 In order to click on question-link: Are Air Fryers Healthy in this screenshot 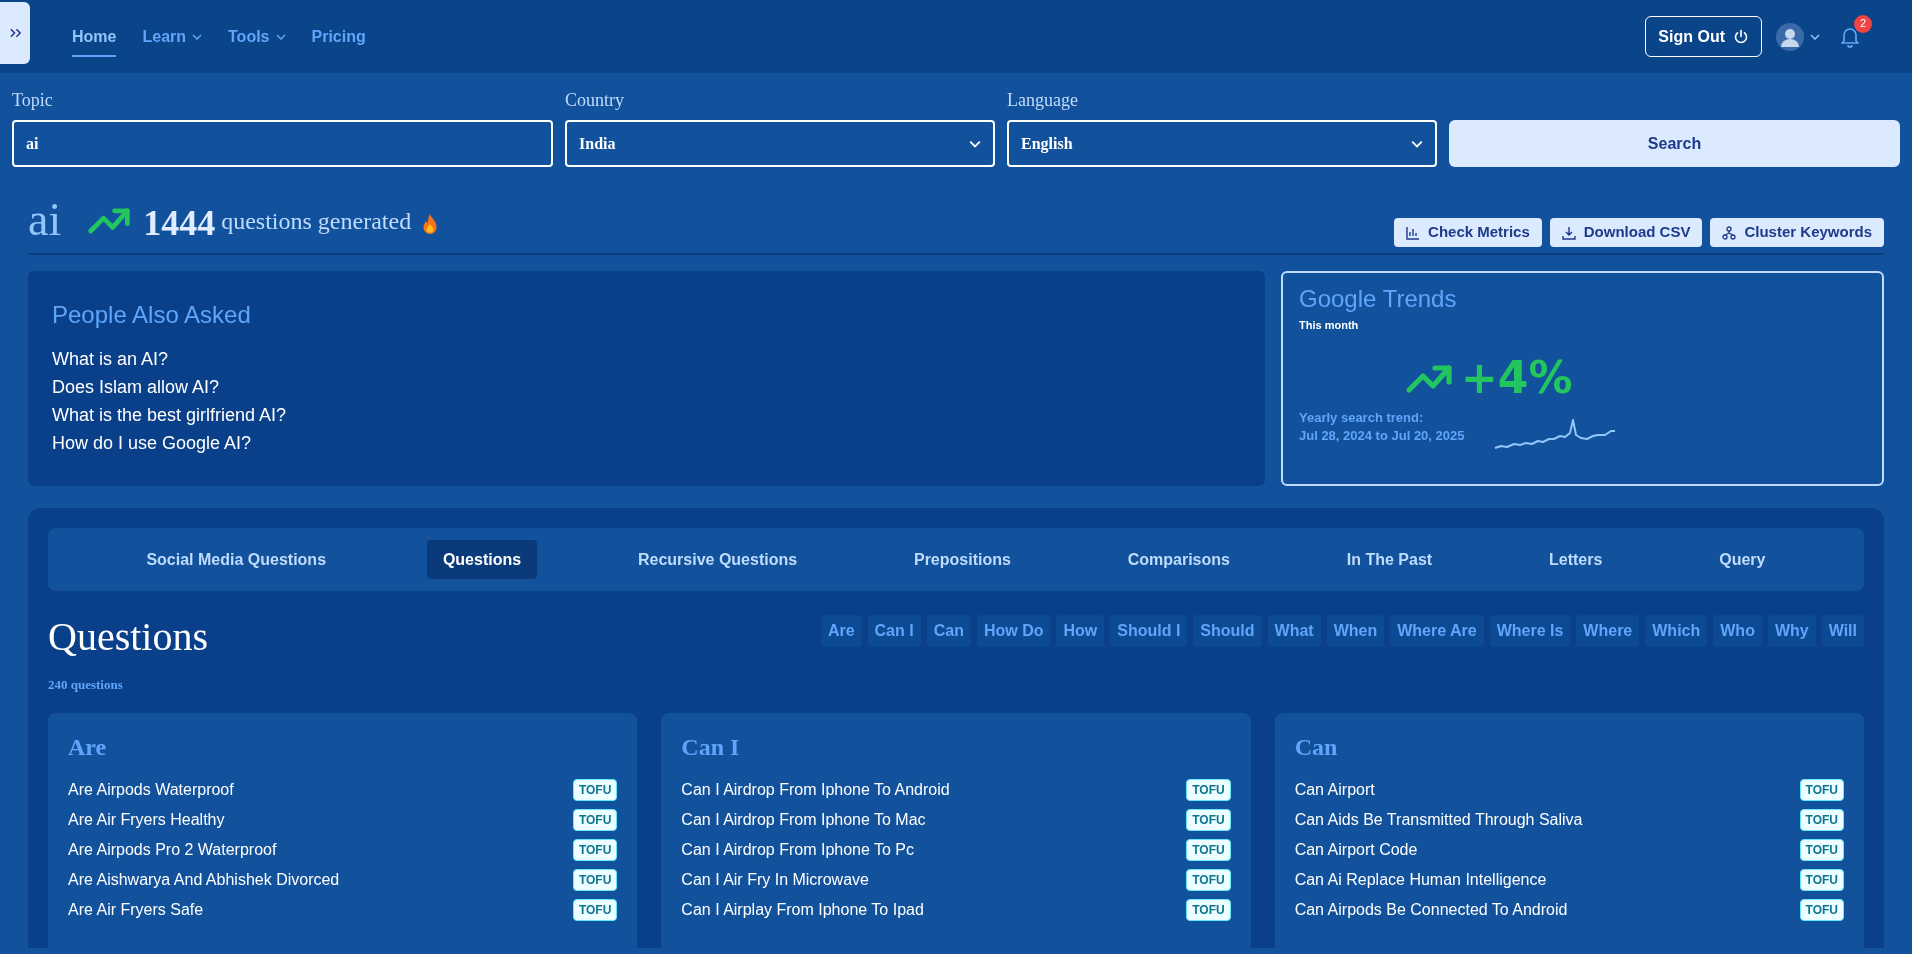, I will do `click(146, 819)`.